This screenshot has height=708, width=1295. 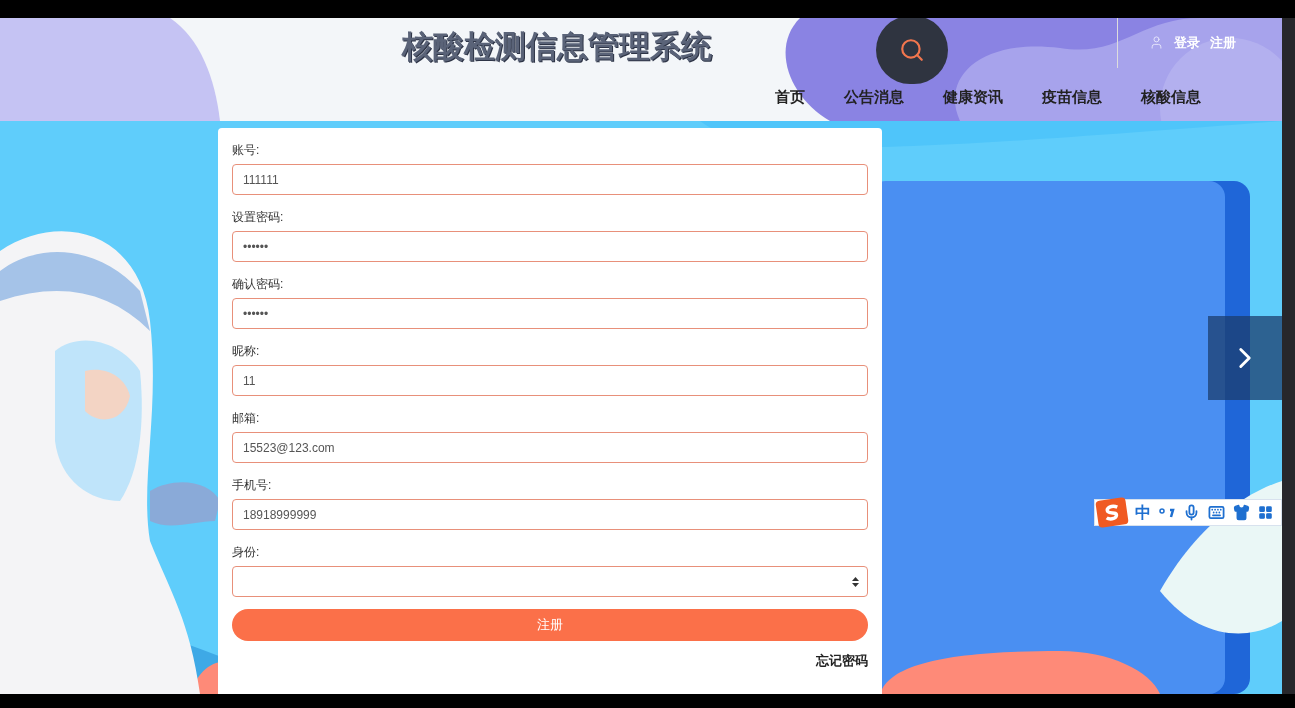 What do you see at coordinates (557, 47) in the screenshot?
I see `site-title: 核酸检测信息管理系统` at bounding box center [557, 47].